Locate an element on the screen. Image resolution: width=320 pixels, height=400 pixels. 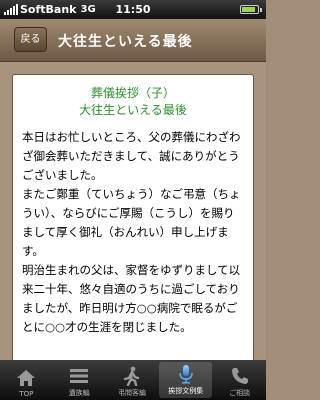
tab-bar: TOP 遺族編 弔問客編 挨拶文例集 ご相談 is located at coordinates (133, 380).